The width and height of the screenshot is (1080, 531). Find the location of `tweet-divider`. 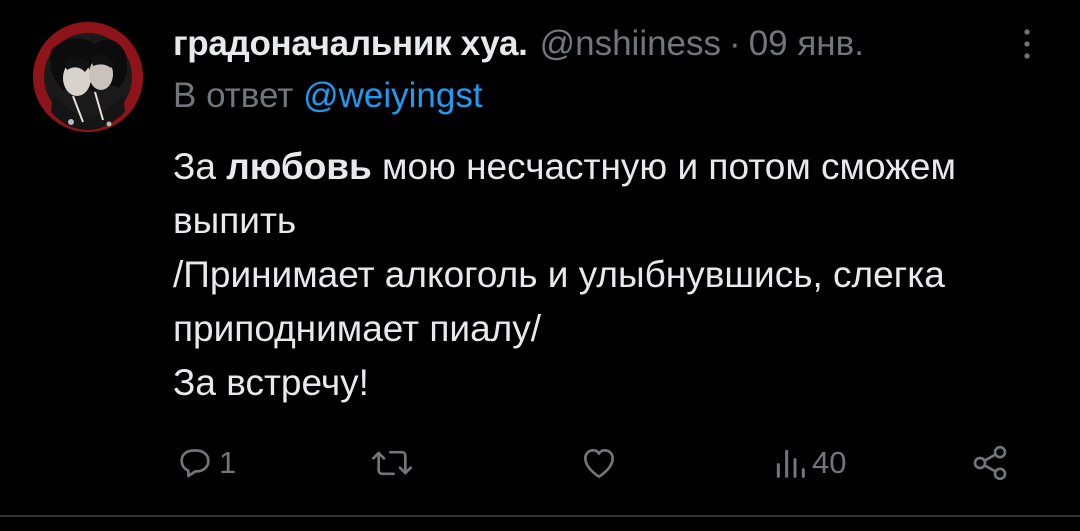

tweet-divider is located at coordinates (540, 516).